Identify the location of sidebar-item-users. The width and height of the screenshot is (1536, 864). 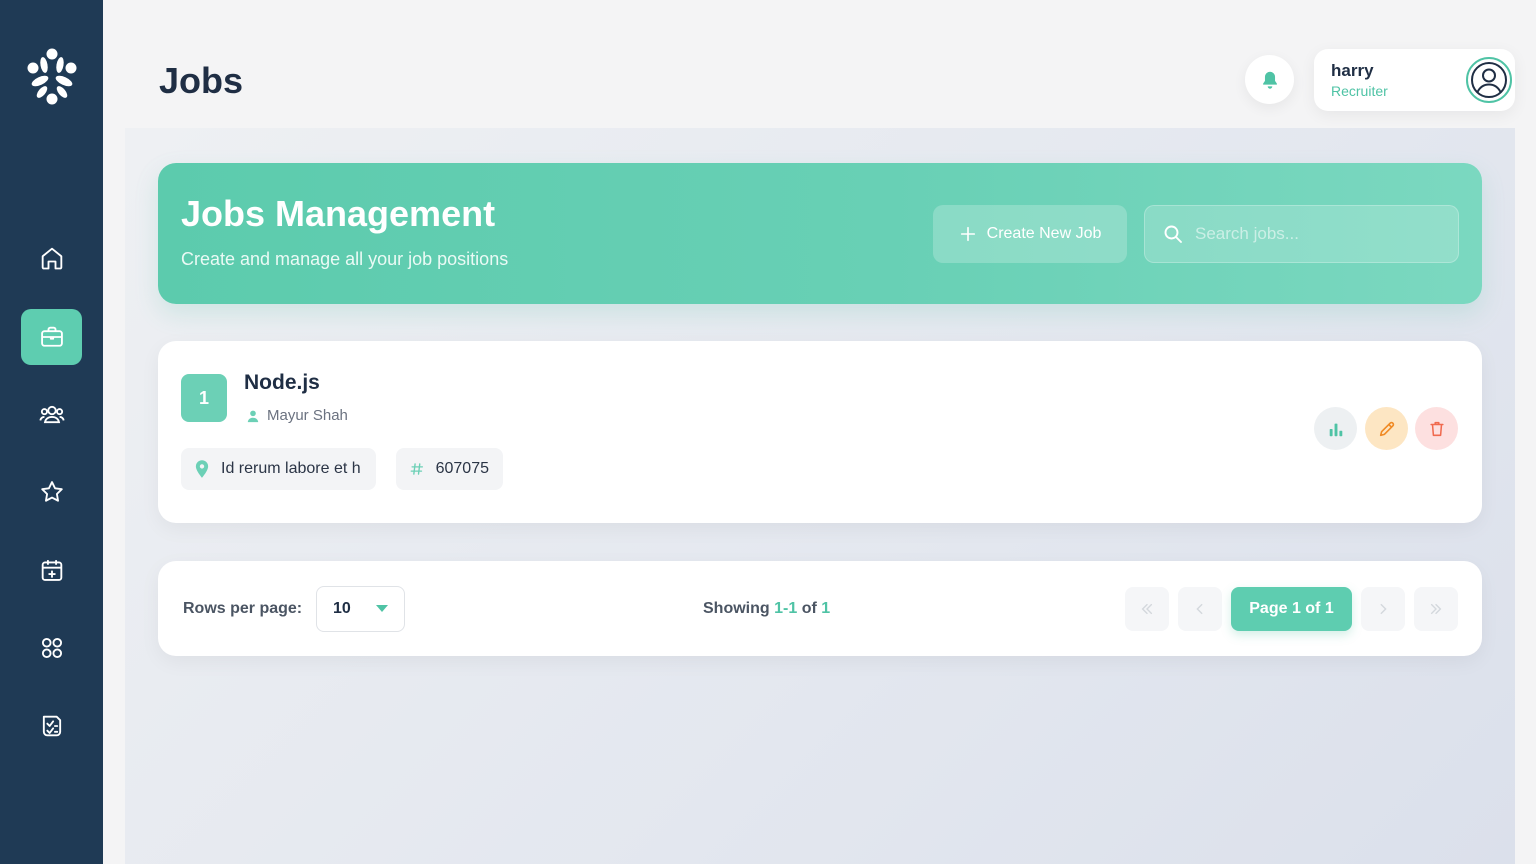
(51, 414).